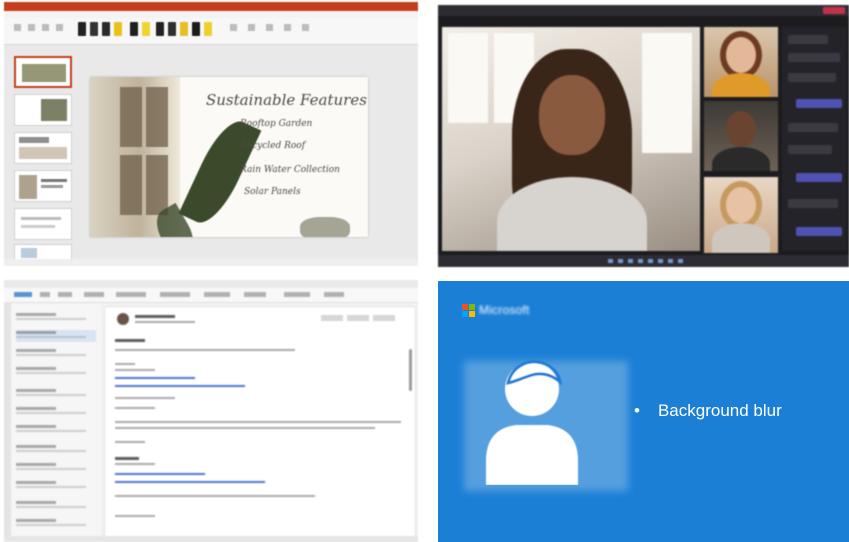 This screenshot has width=849, height=542. Describe the element at coordinates (160, 29) in the screenshot. I see `ribbon-pen-ink` at that location.